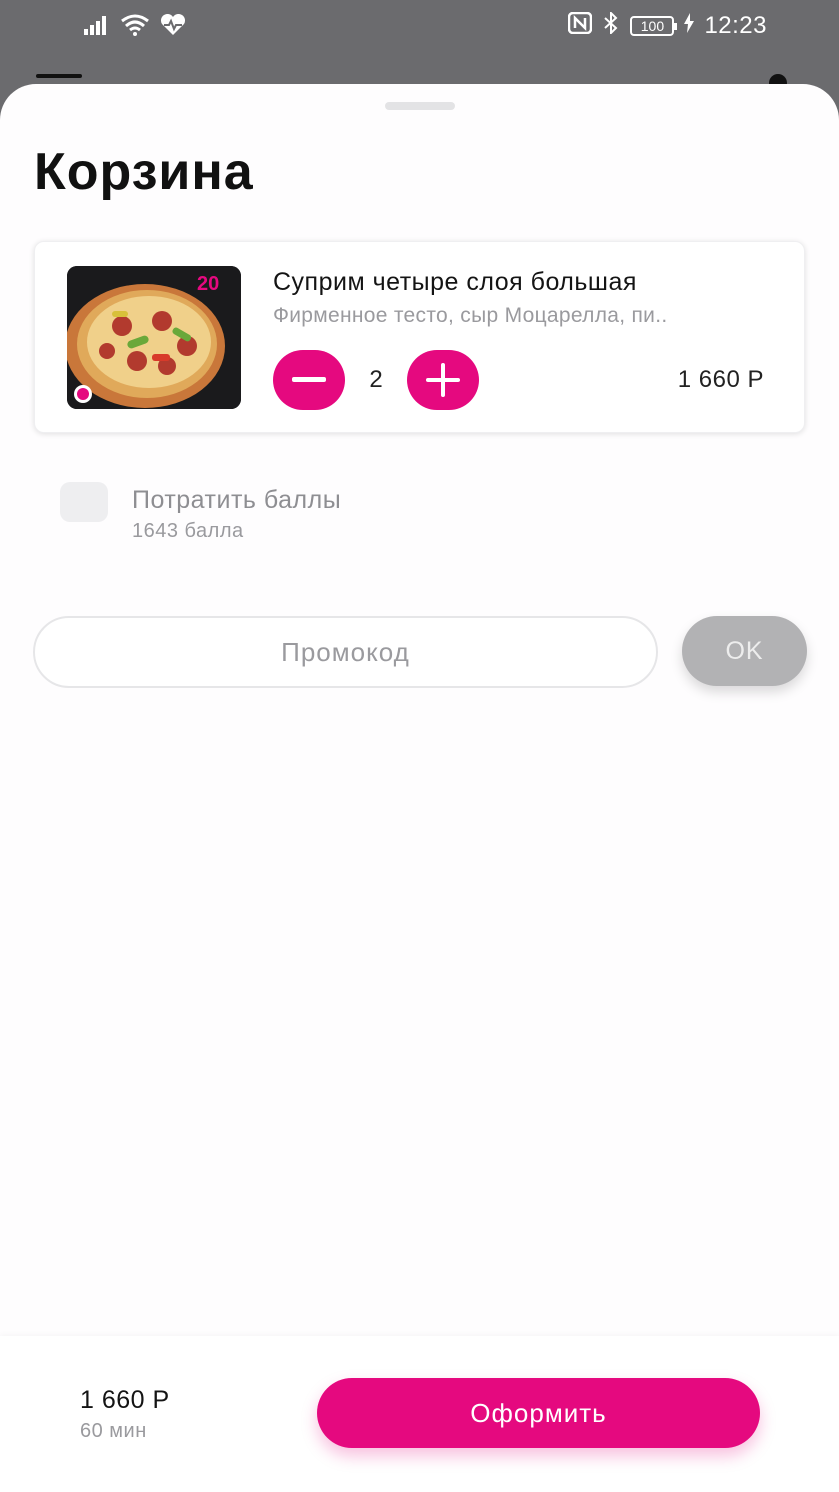 This screenshot has height=1492, width=839. What do you see at coordinates (654, 26) in the screenshot?
I see `battery-icon: 100` at bounding box center [654, 26].